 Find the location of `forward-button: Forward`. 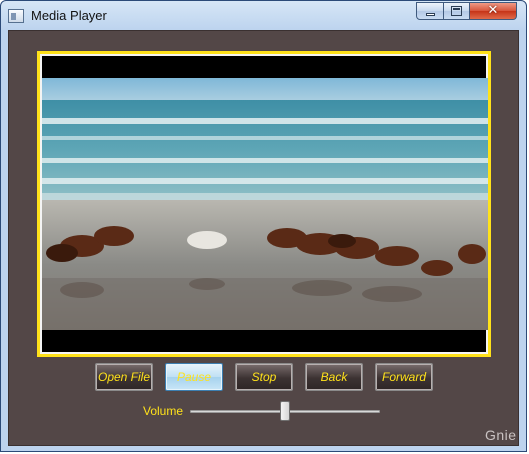

forward-button: Forward is located at coordinates (404, 377).